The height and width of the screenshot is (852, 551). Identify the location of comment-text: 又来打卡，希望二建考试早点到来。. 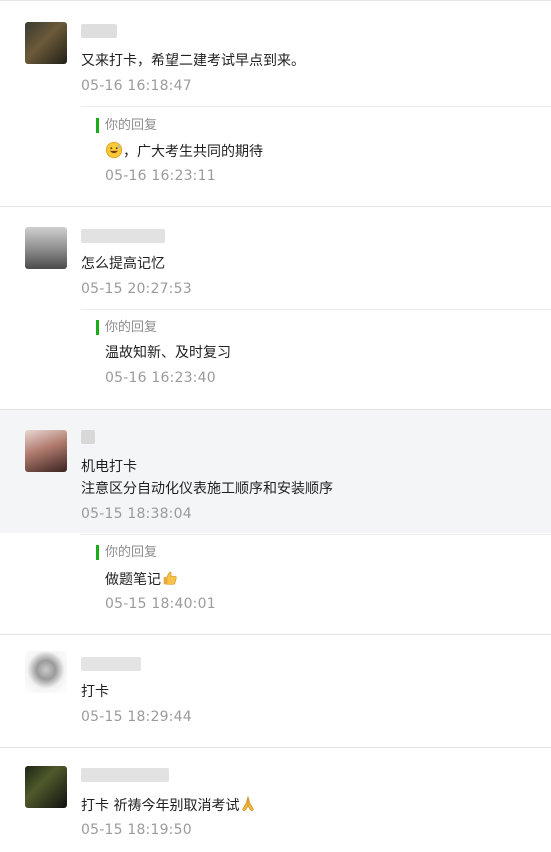
(193, 61).